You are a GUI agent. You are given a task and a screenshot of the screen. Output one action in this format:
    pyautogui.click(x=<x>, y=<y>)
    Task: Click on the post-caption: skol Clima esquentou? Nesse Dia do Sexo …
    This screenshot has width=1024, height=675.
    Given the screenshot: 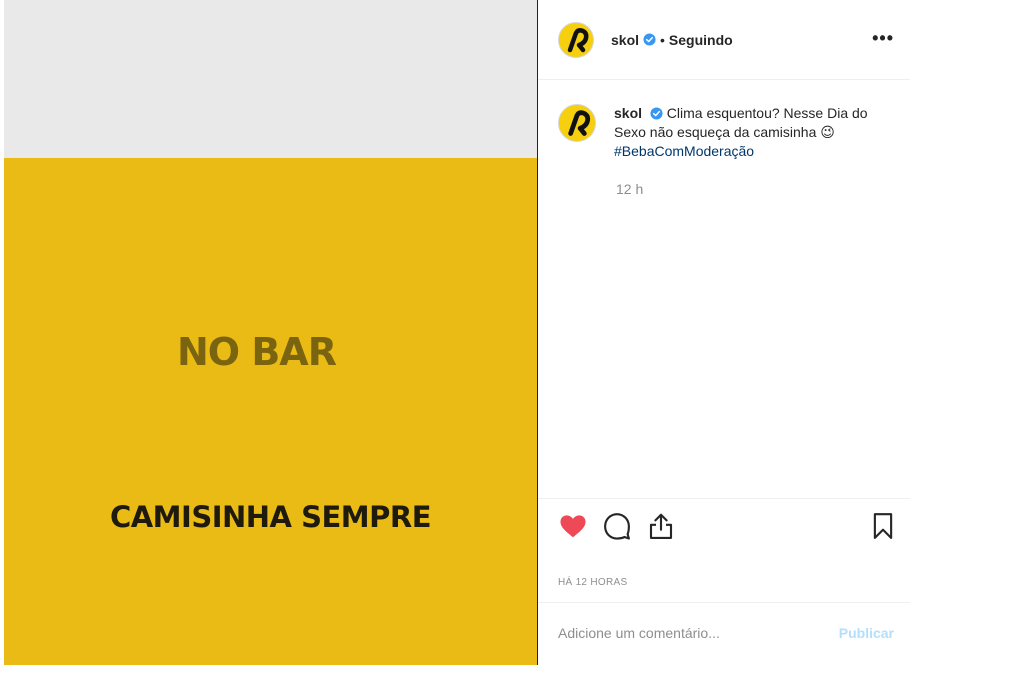 What is the action you would take?
    pyautogui.click(x=728, y=132)
    